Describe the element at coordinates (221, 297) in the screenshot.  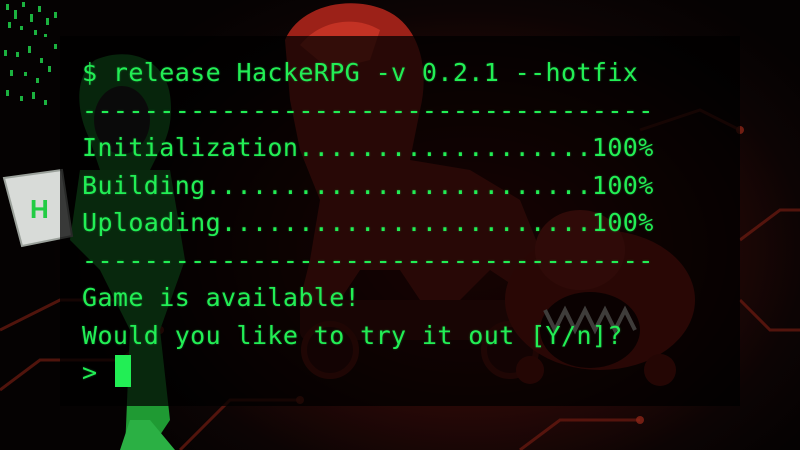
I see `status-message: Game is available!` at that location.